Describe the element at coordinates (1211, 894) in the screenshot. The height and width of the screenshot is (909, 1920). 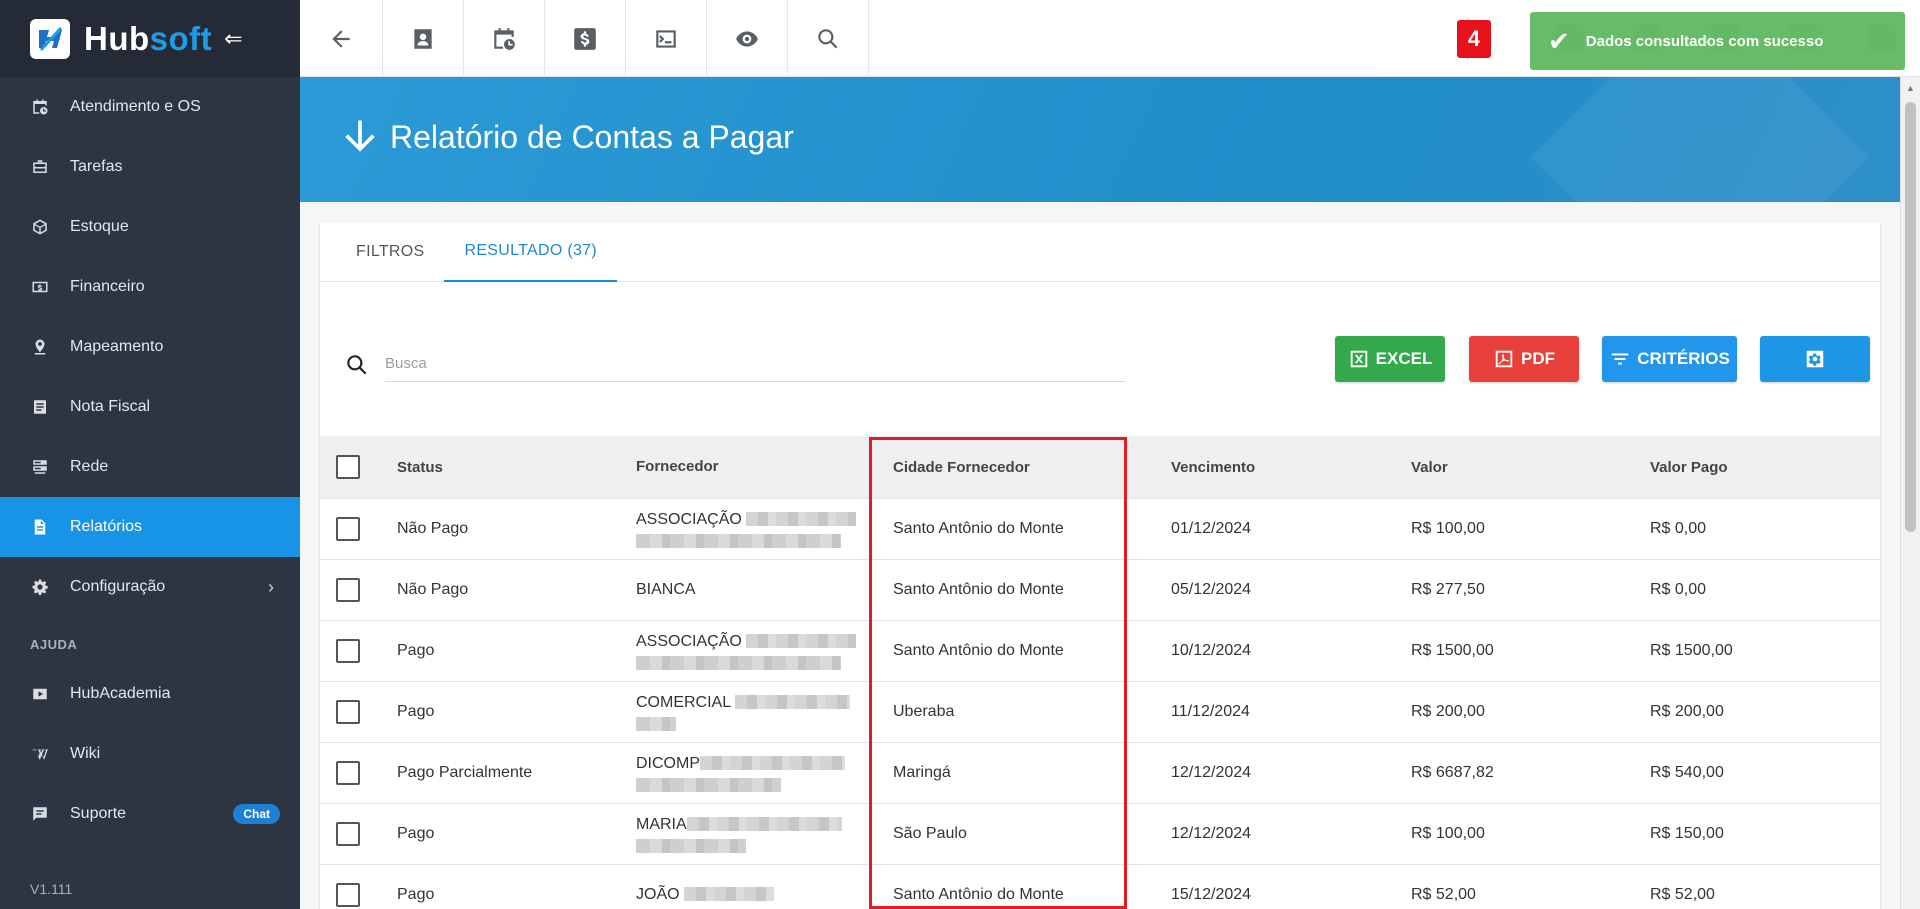
I see `cell-vencimento: 15/12/2024` at that location.